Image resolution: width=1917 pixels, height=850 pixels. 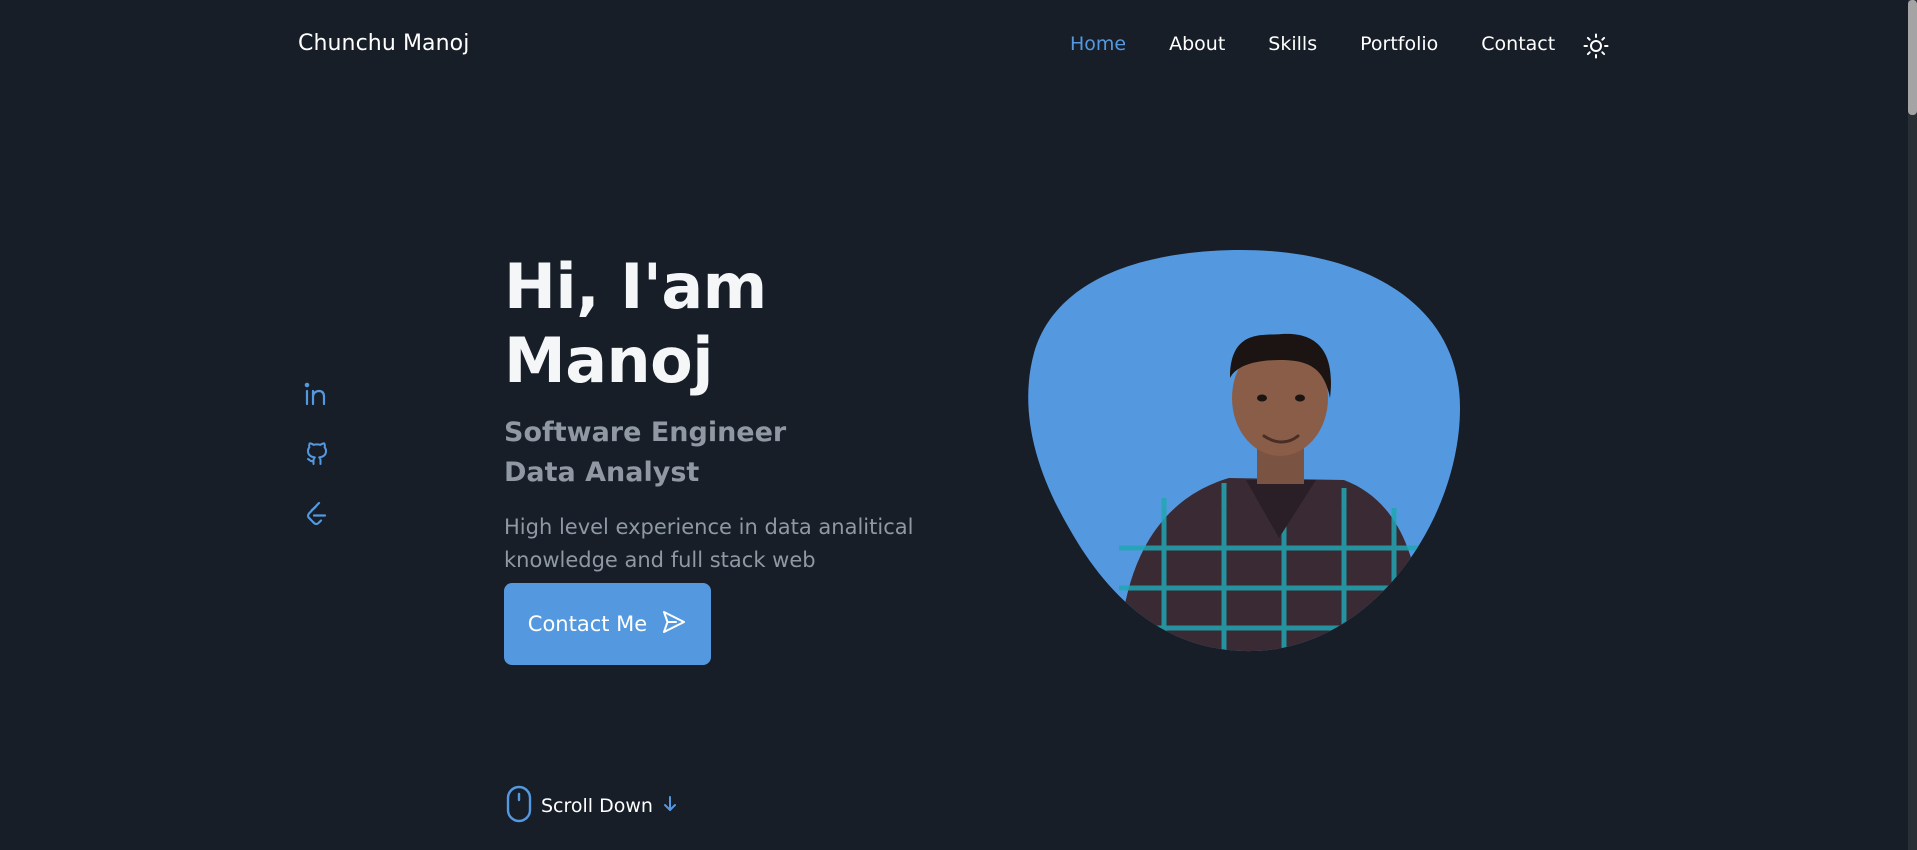 I want to click on hero-subtitle: Software Engineer Data Analyst, so click(x=739, y=453).